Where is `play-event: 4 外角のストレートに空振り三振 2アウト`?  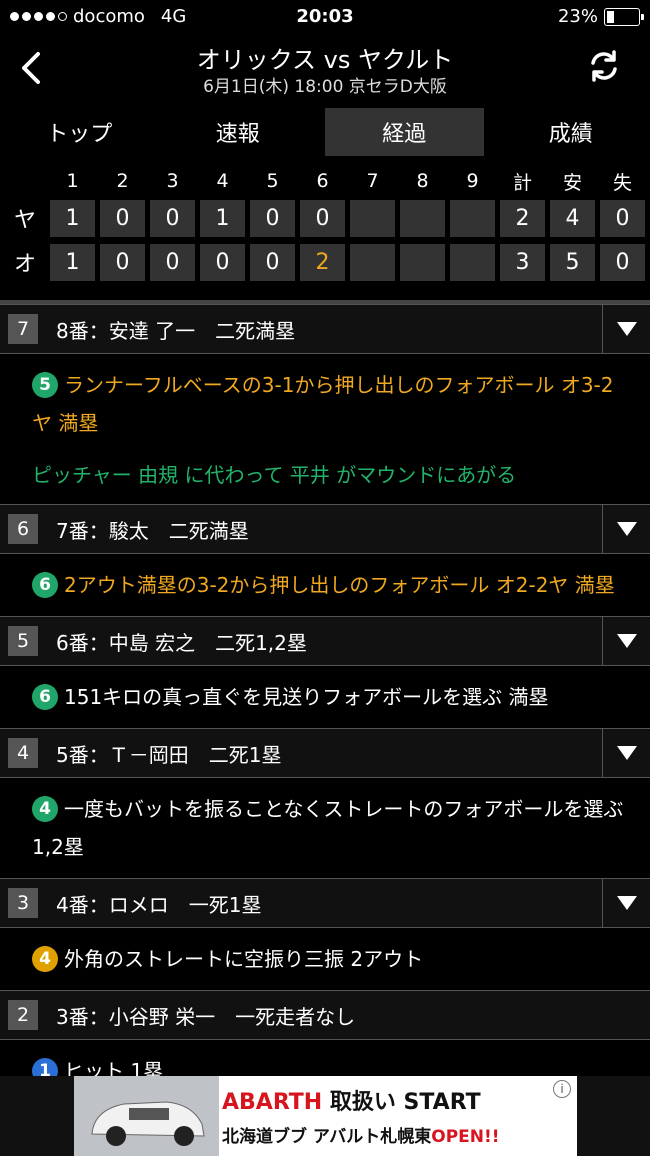
play-event: 4 外角のストレートに空振り三振 2アウト is located at coordinates (325, 959).